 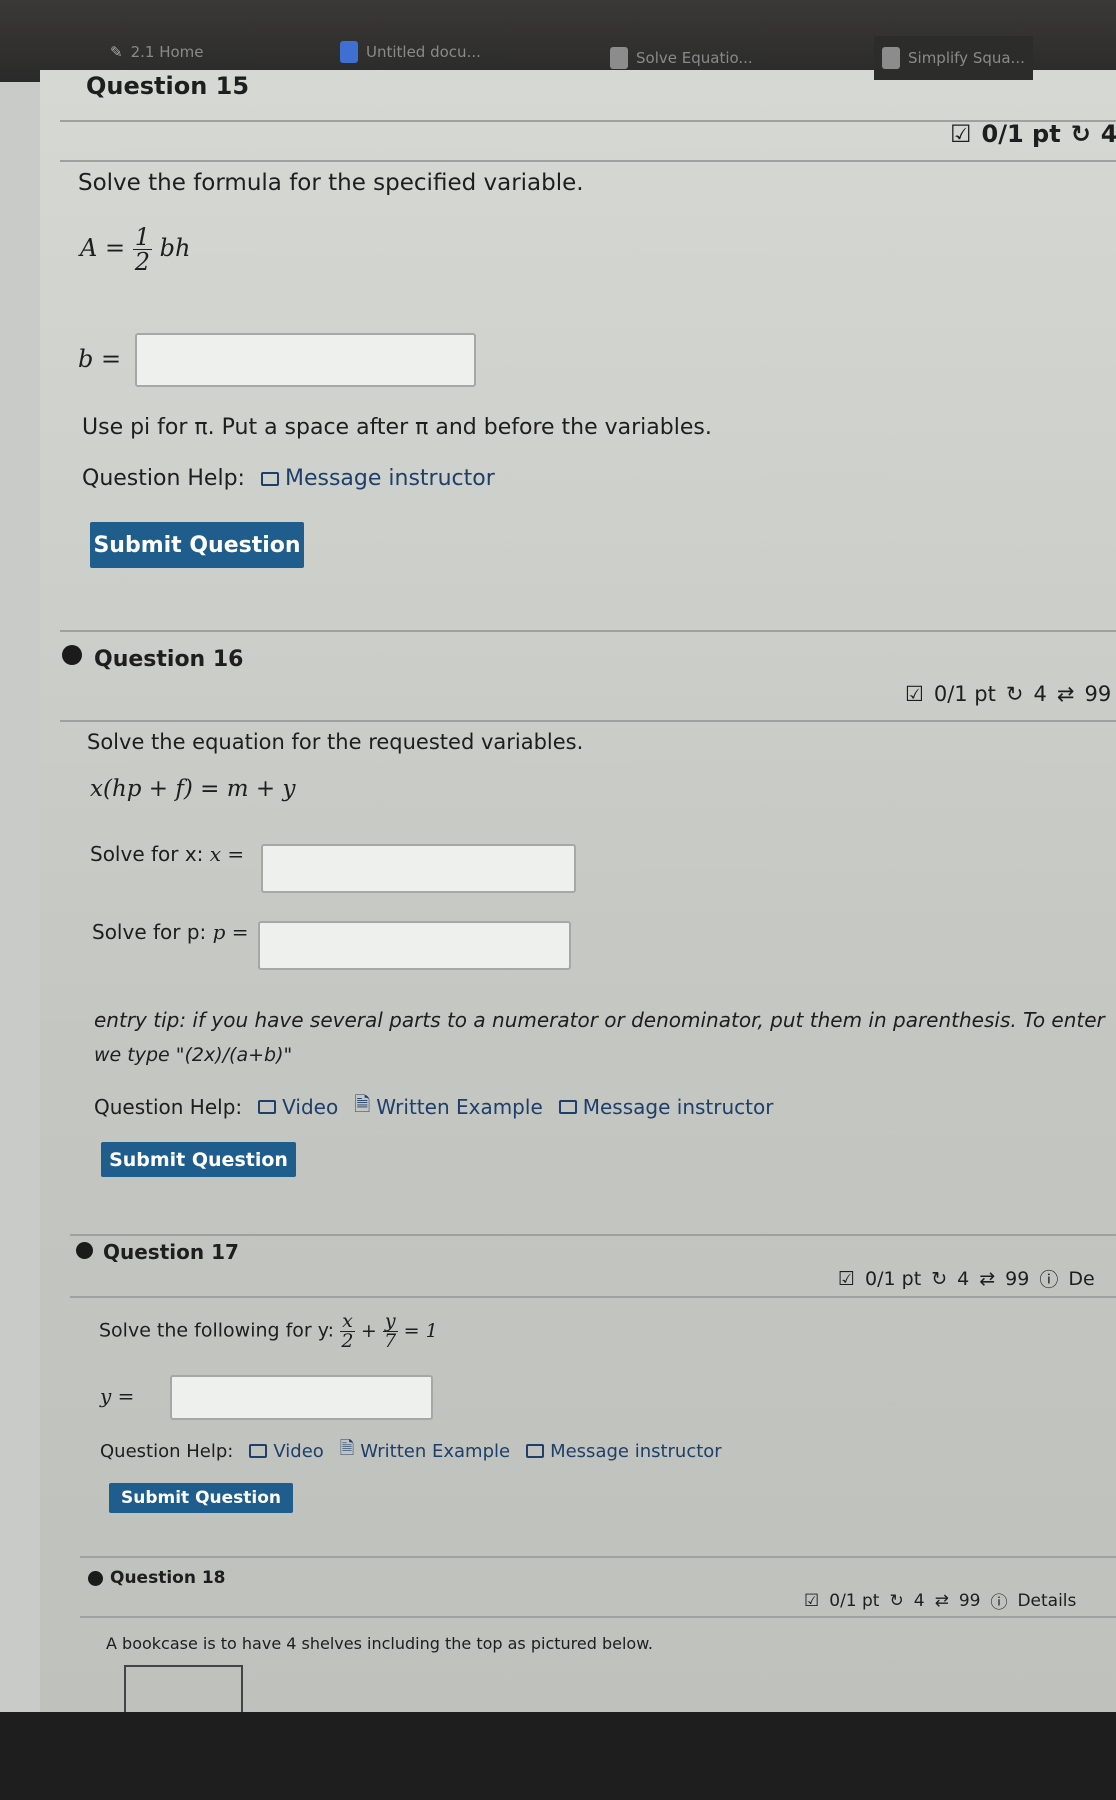 What do you see at coordinates (966, 1278) in the screenshot?
I see `q17-score: ☑ 0/1 pt ↻ 4 ⇄ 99 ⓘ De` at bounding box center [966, 1278].